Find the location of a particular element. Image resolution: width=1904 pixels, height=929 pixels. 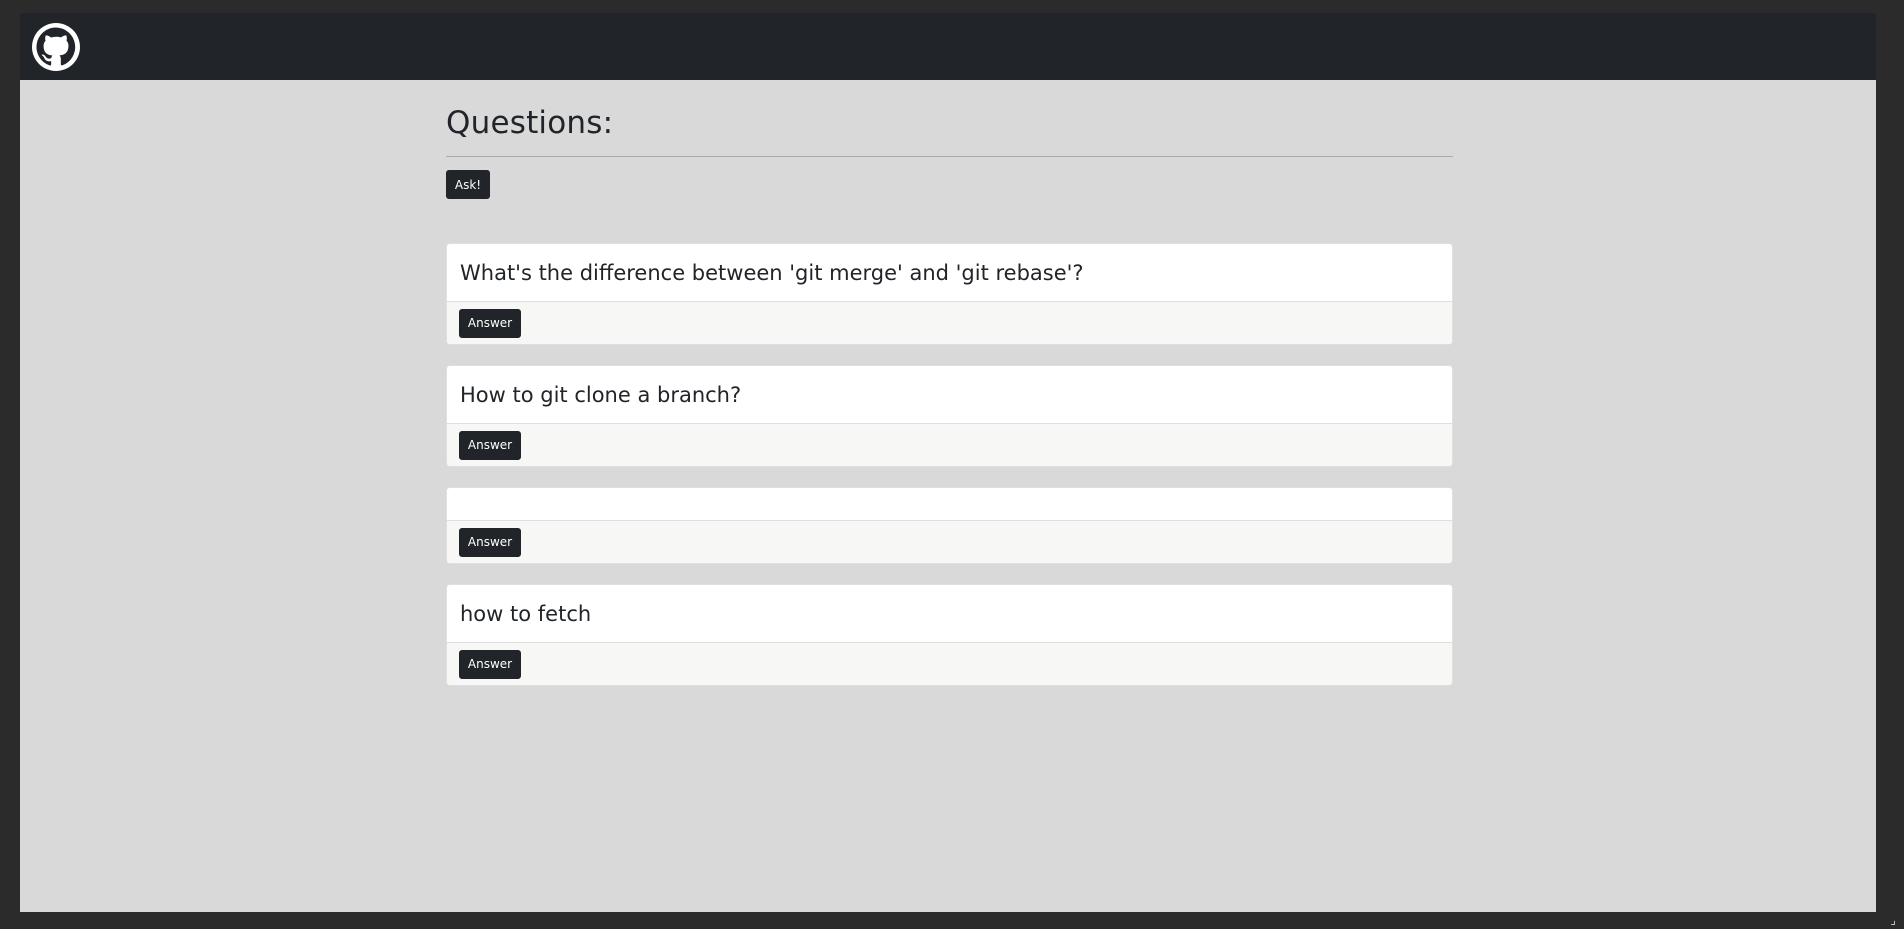

question-title is located at coordinates (949, 504).